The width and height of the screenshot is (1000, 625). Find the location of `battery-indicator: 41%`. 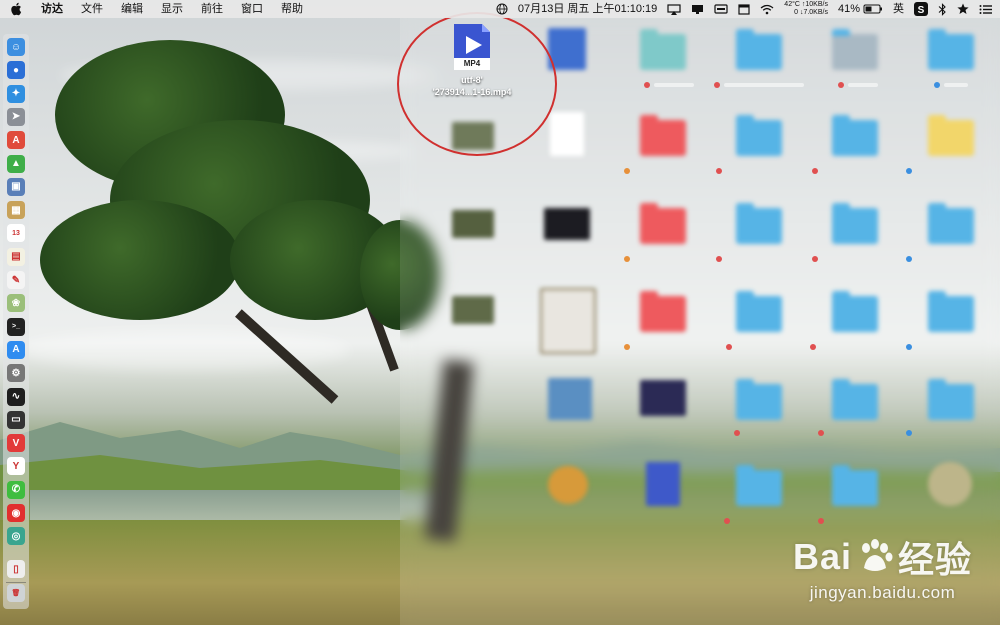

battery-indicator: 41% is located at coordinates (860, 9).